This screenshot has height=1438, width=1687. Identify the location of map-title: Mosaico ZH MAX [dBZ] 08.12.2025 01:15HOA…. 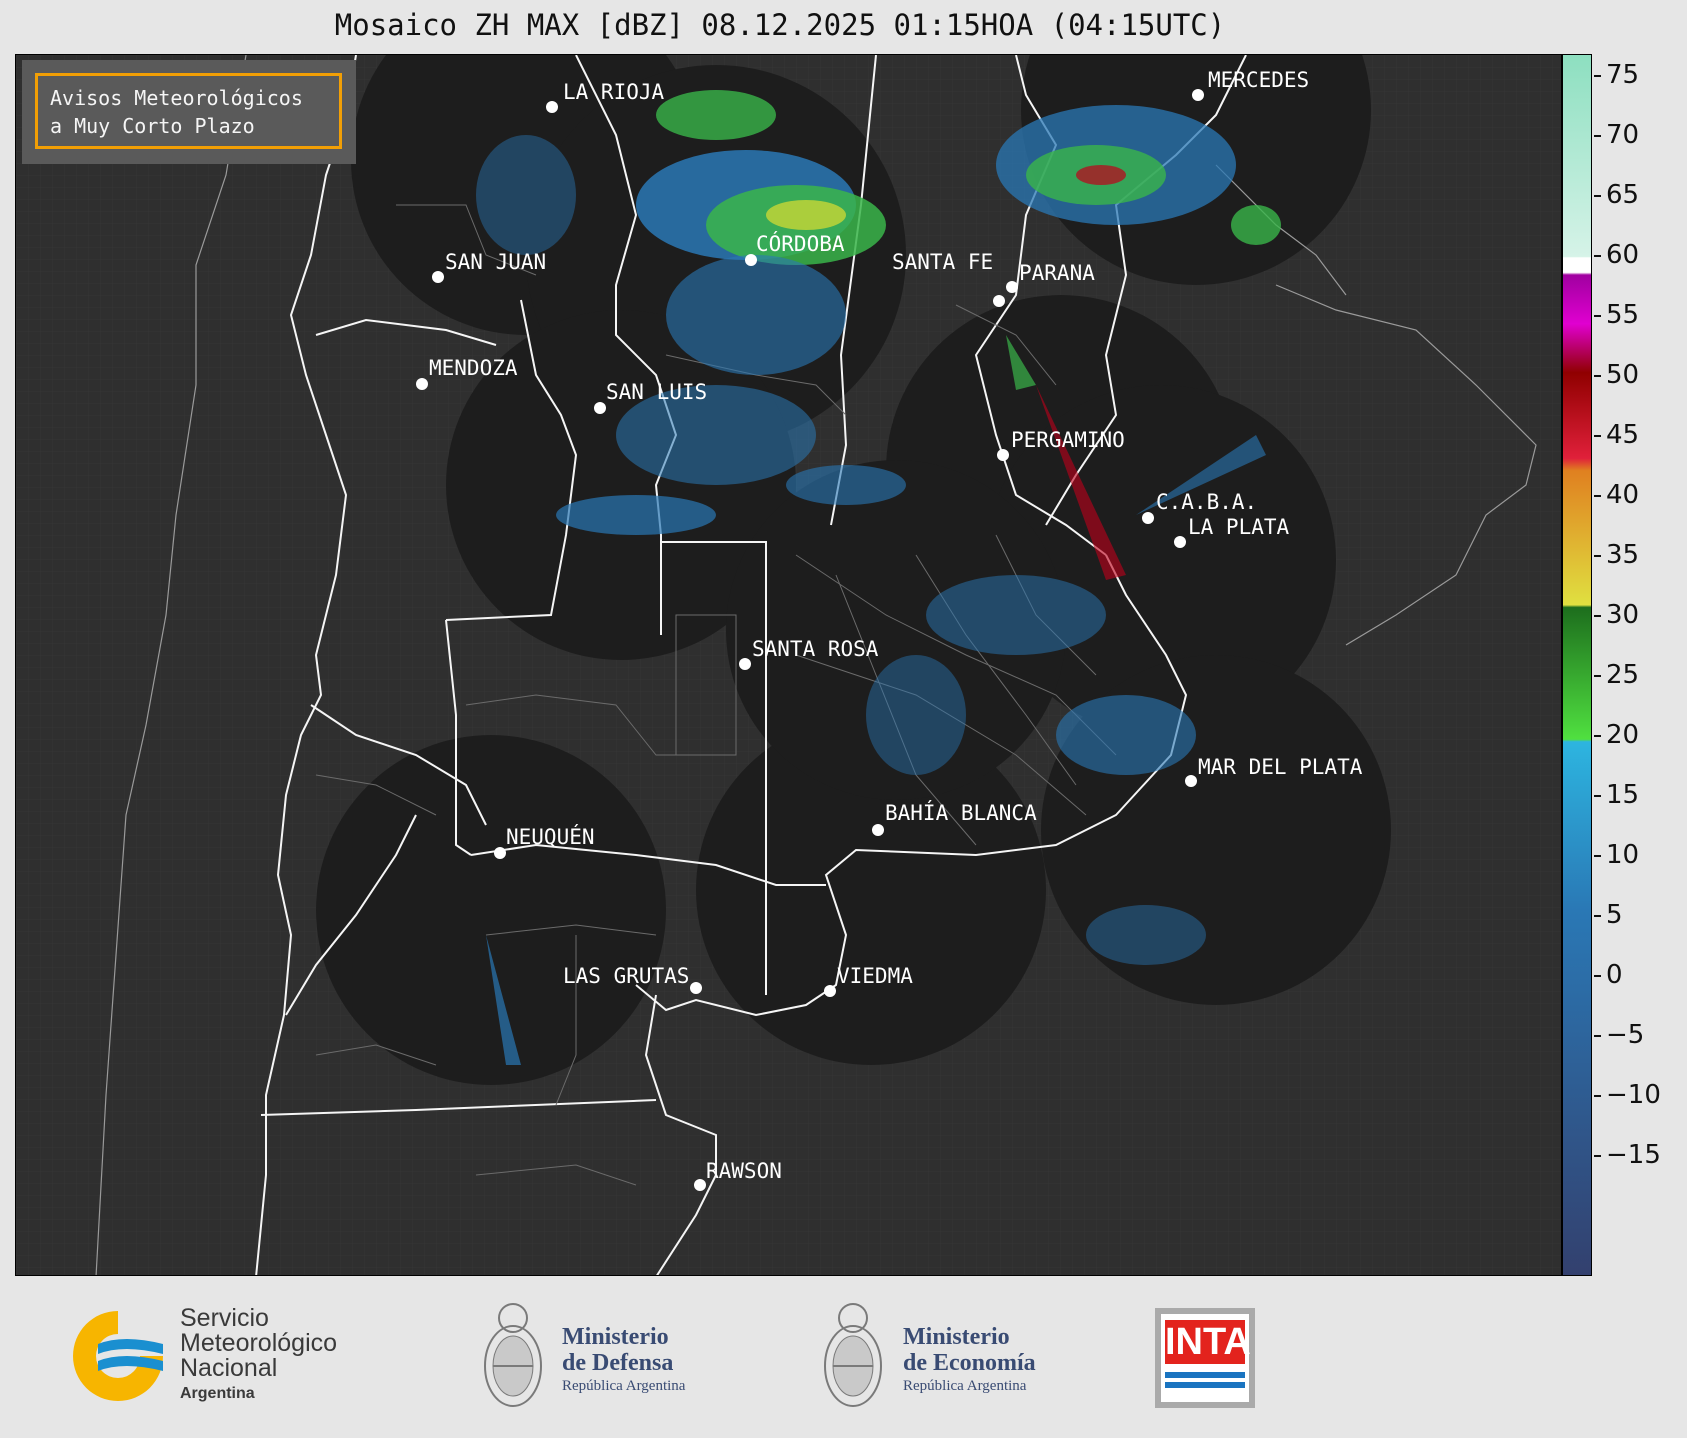
(780, 25).